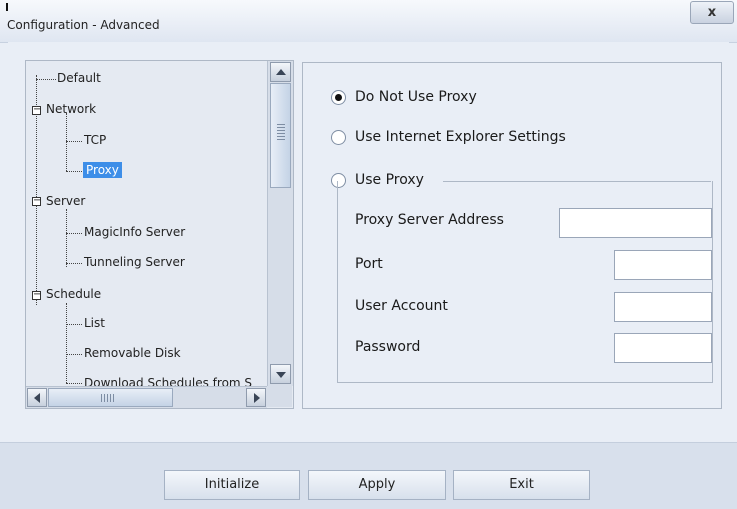 The width and height of the screenshot is (737, 509). What do you see at coordinates (280, 135) in the screenshot?
I see `vertical-scroll-thumb` at bounding box center [280, 135].